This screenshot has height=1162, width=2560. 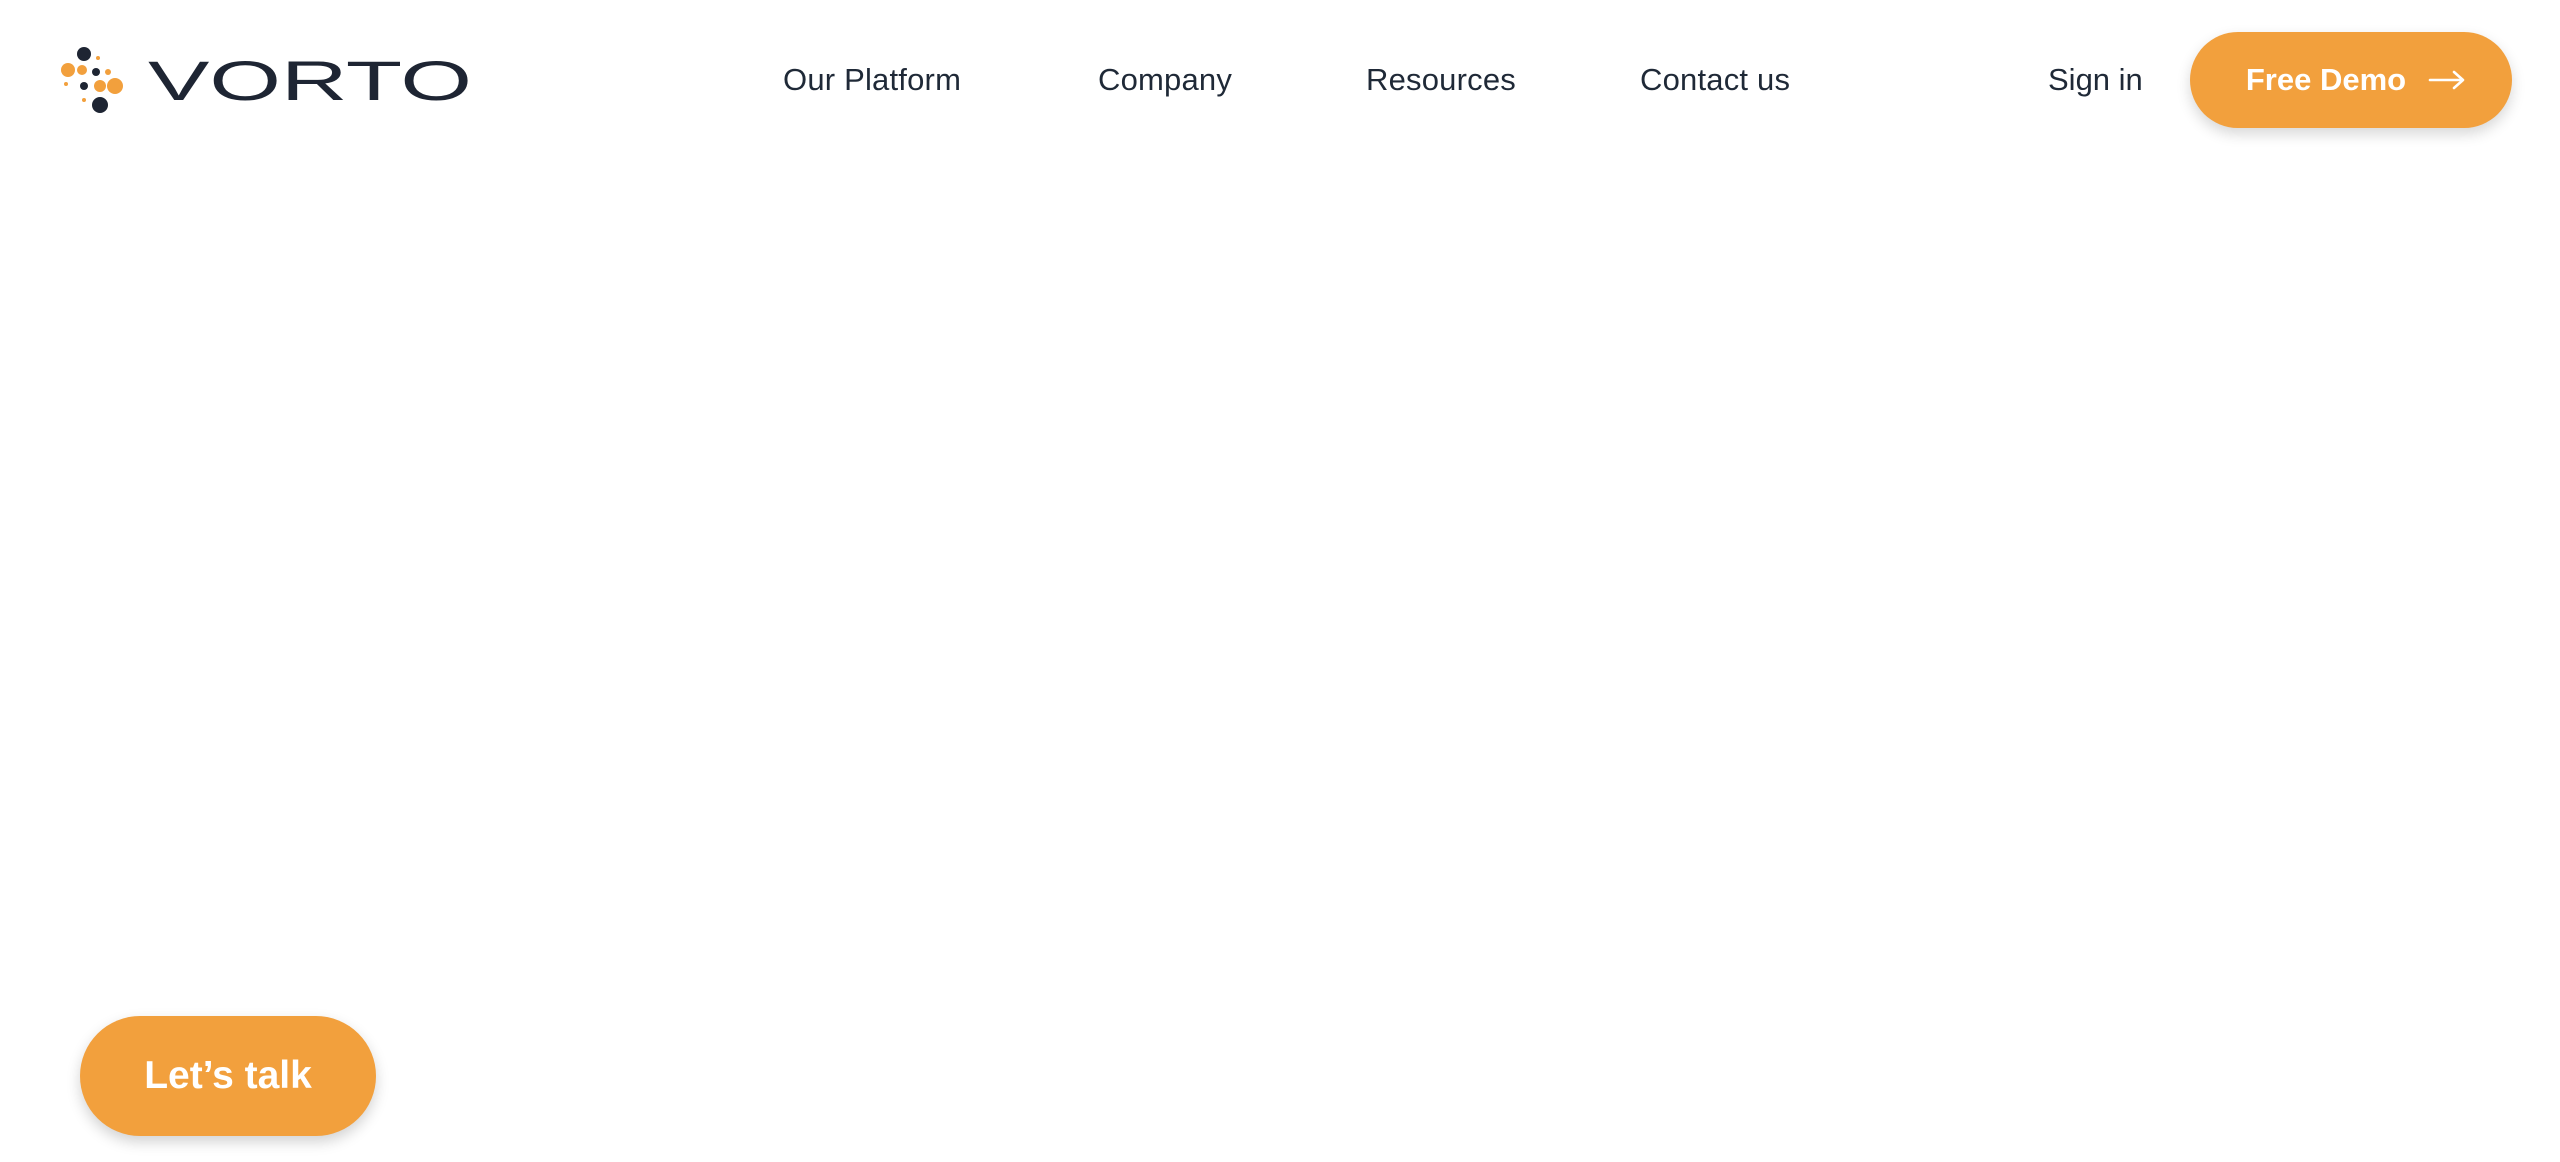 I want to click on free-demo-button: Free Demo, so click(x=2351, y=80).